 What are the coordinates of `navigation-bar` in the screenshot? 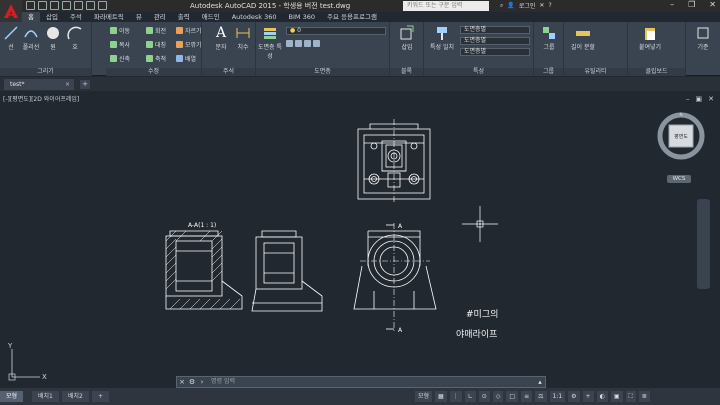 It's located at (703, 244).